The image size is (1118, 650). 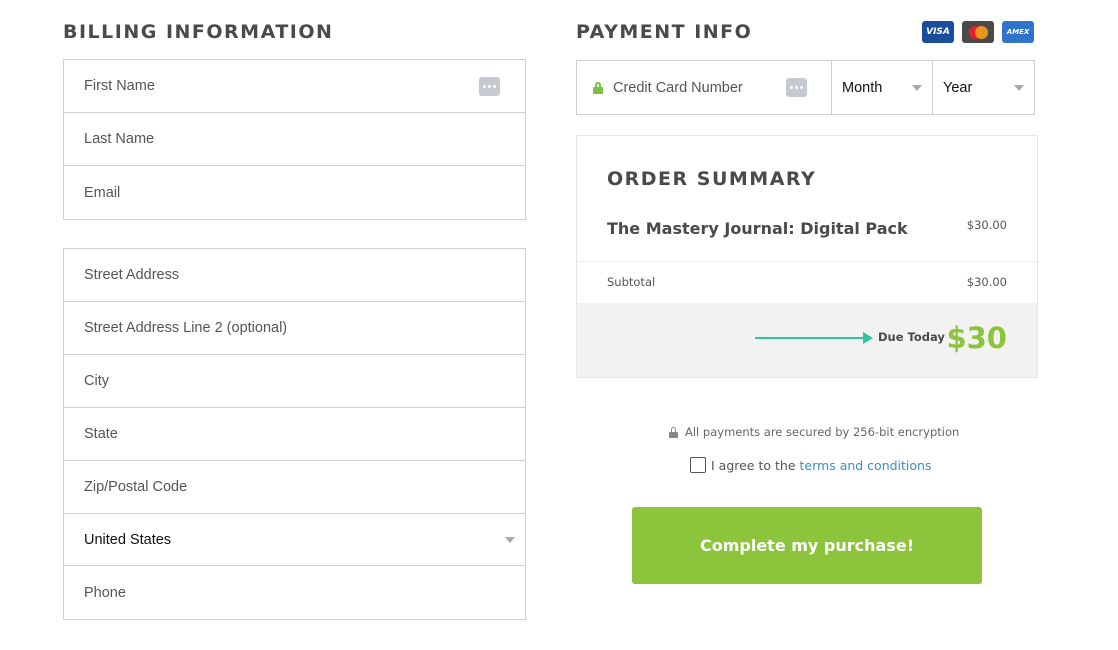 What do you see at coordinates (983, 87) in the screenshot?
I see `year-select: Year` at bounding box center [983, 87].